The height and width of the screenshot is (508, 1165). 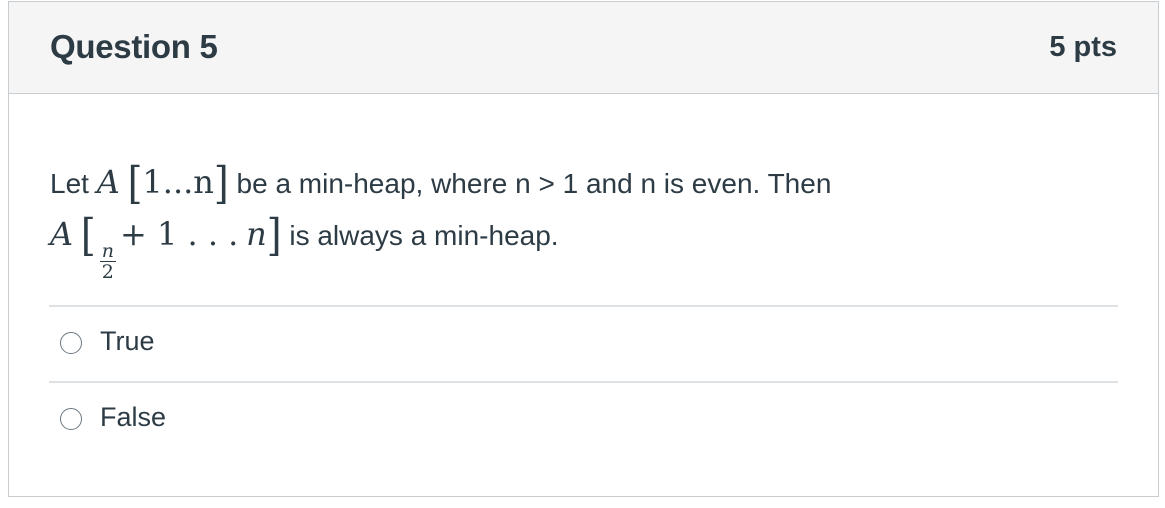 I want to click on math-close-bracket-2: ], so click(x=274, y=235).